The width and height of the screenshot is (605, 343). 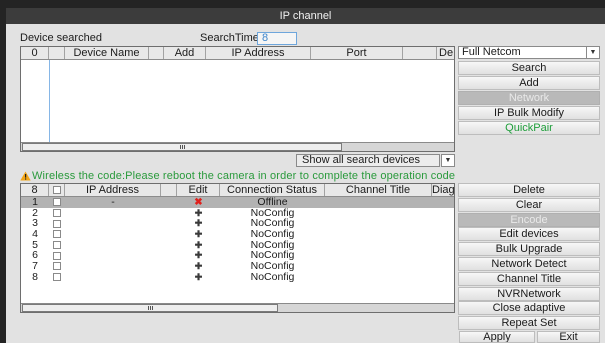 I want to click on add-button: Add, so click(x=529, y=83).